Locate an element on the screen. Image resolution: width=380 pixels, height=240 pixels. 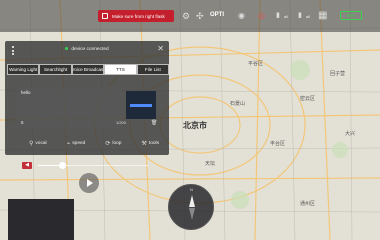
map-place-label: 密云区 is located at coordinates (308, 99).